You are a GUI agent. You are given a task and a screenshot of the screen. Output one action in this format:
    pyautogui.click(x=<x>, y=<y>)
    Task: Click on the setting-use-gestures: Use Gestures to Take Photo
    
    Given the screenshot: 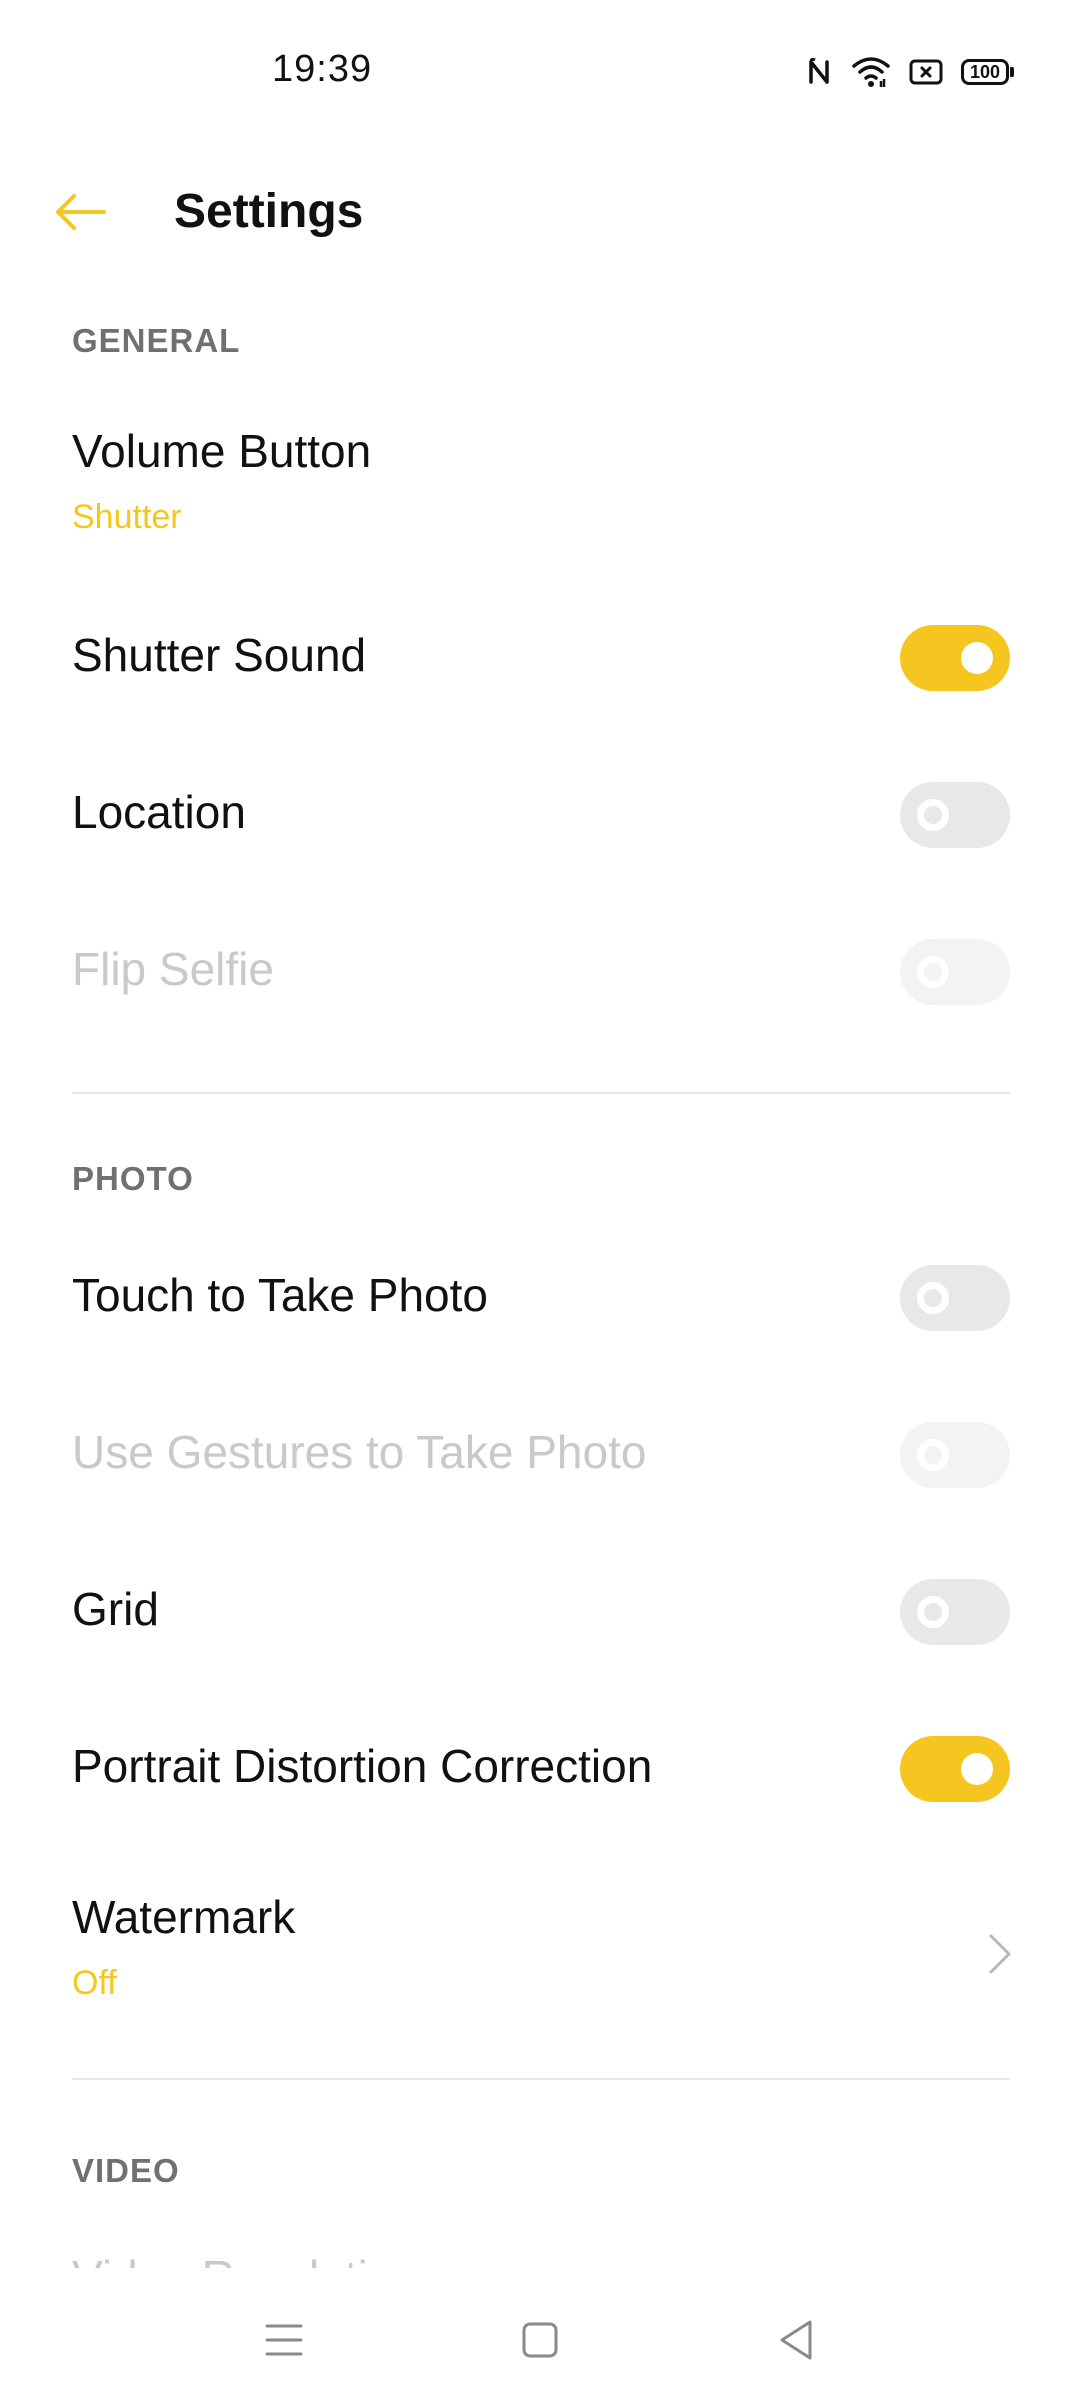 What is the action you would take?
    pyautogui.click(x=540, y=1457)
    